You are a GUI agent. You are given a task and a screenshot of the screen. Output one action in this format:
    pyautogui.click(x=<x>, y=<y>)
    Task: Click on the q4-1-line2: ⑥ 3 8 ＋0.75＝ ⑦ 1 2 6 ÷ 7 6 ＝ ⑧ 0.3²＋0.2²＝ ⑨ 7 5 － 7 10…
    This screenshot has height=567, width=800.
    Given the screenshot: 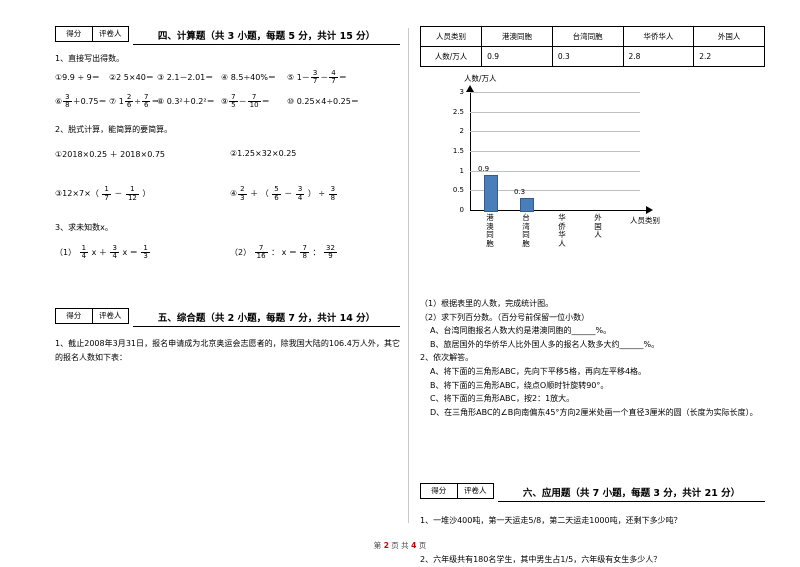 What is the action you would take?
    pyautogui.click(x=207, y=101)
    